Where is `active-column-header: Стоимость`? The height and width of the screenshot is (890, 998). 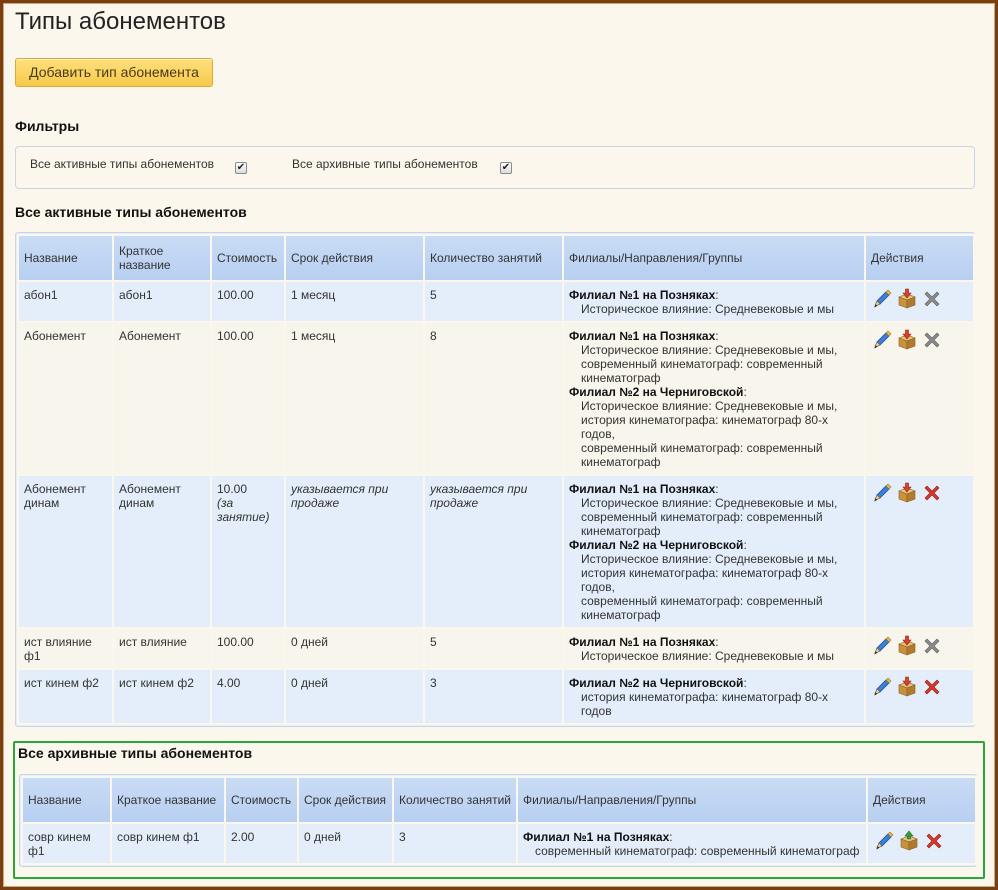 active-column-header: Стоимость is located at coordinates (248, 258).